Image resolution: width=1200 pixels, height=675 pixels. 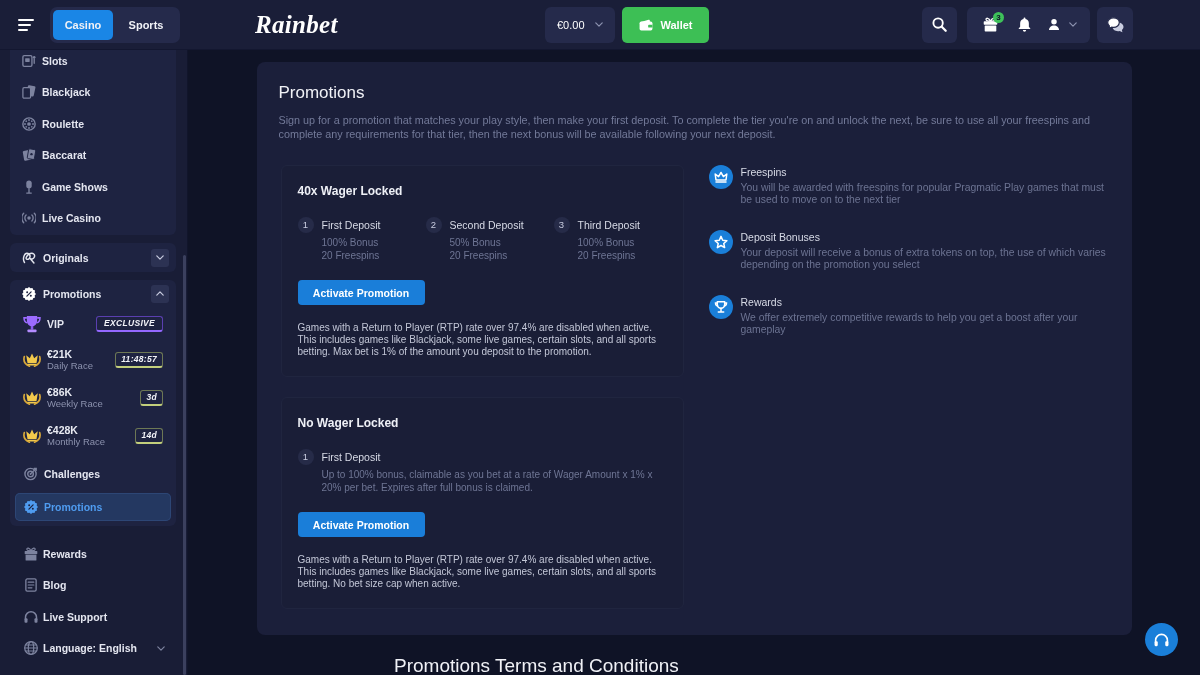 What do you see at coordinates (93, 124) in the screenshot?
I see `sidebar-link: Roulette` at bounding box center [93, 124].